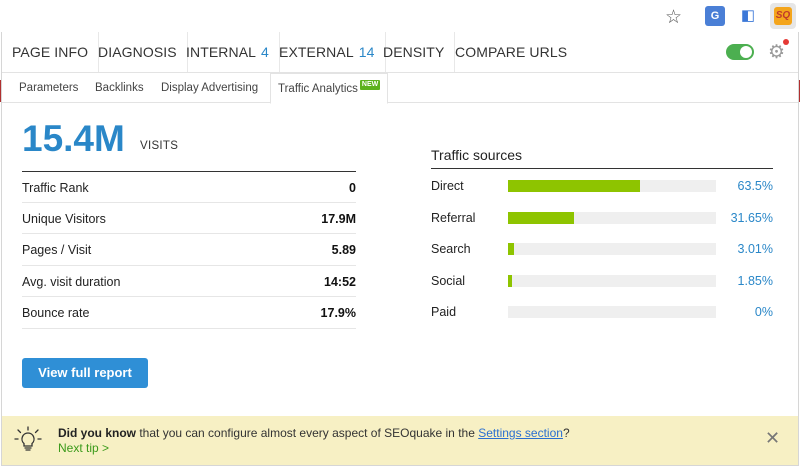 Image resolution: width=800 pixels, height=466 pixels. Describe the element at coordinates (751, 217) in the screenshot. I see `source-percent: 31.65%` at that location.